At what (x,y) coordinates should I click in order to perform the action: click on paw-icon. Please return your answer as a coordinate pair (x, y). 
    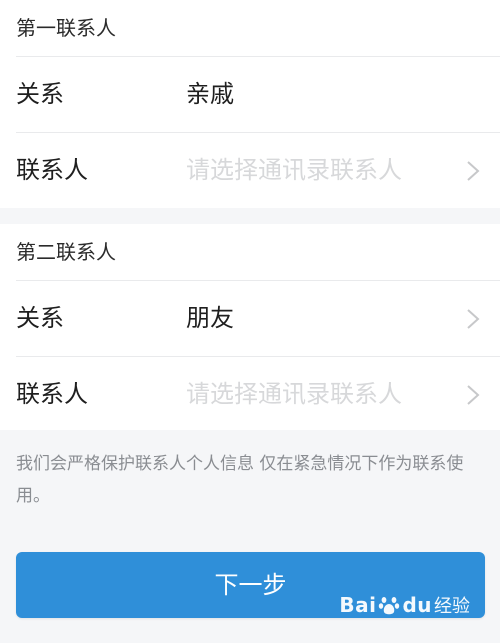
    Looking at the image, I should click on (389, 606).